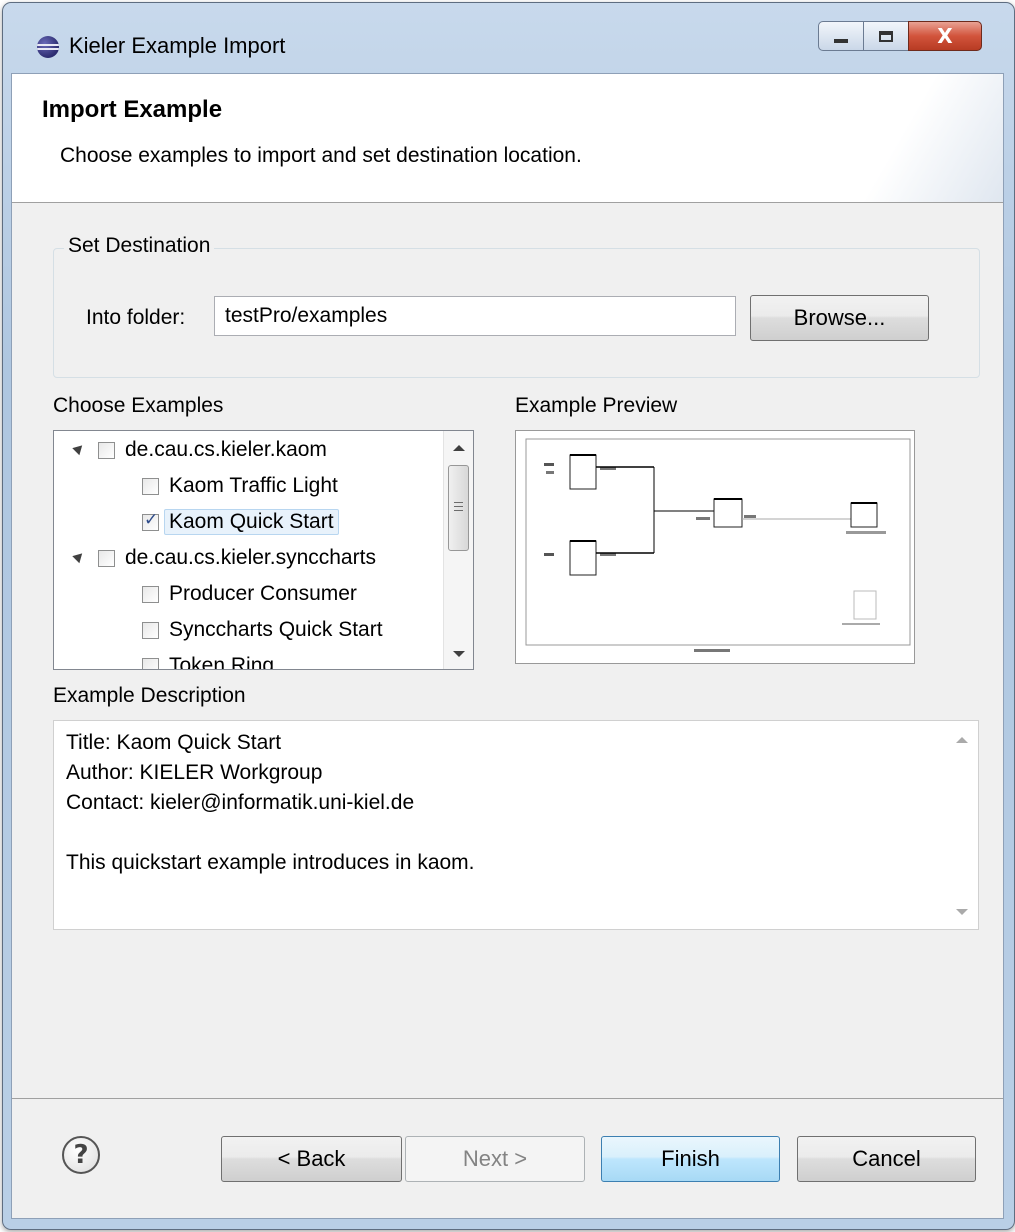  Describe the element at coordinates (507, 1098) in the screenshot. I see `button-bar-separator` at that location.